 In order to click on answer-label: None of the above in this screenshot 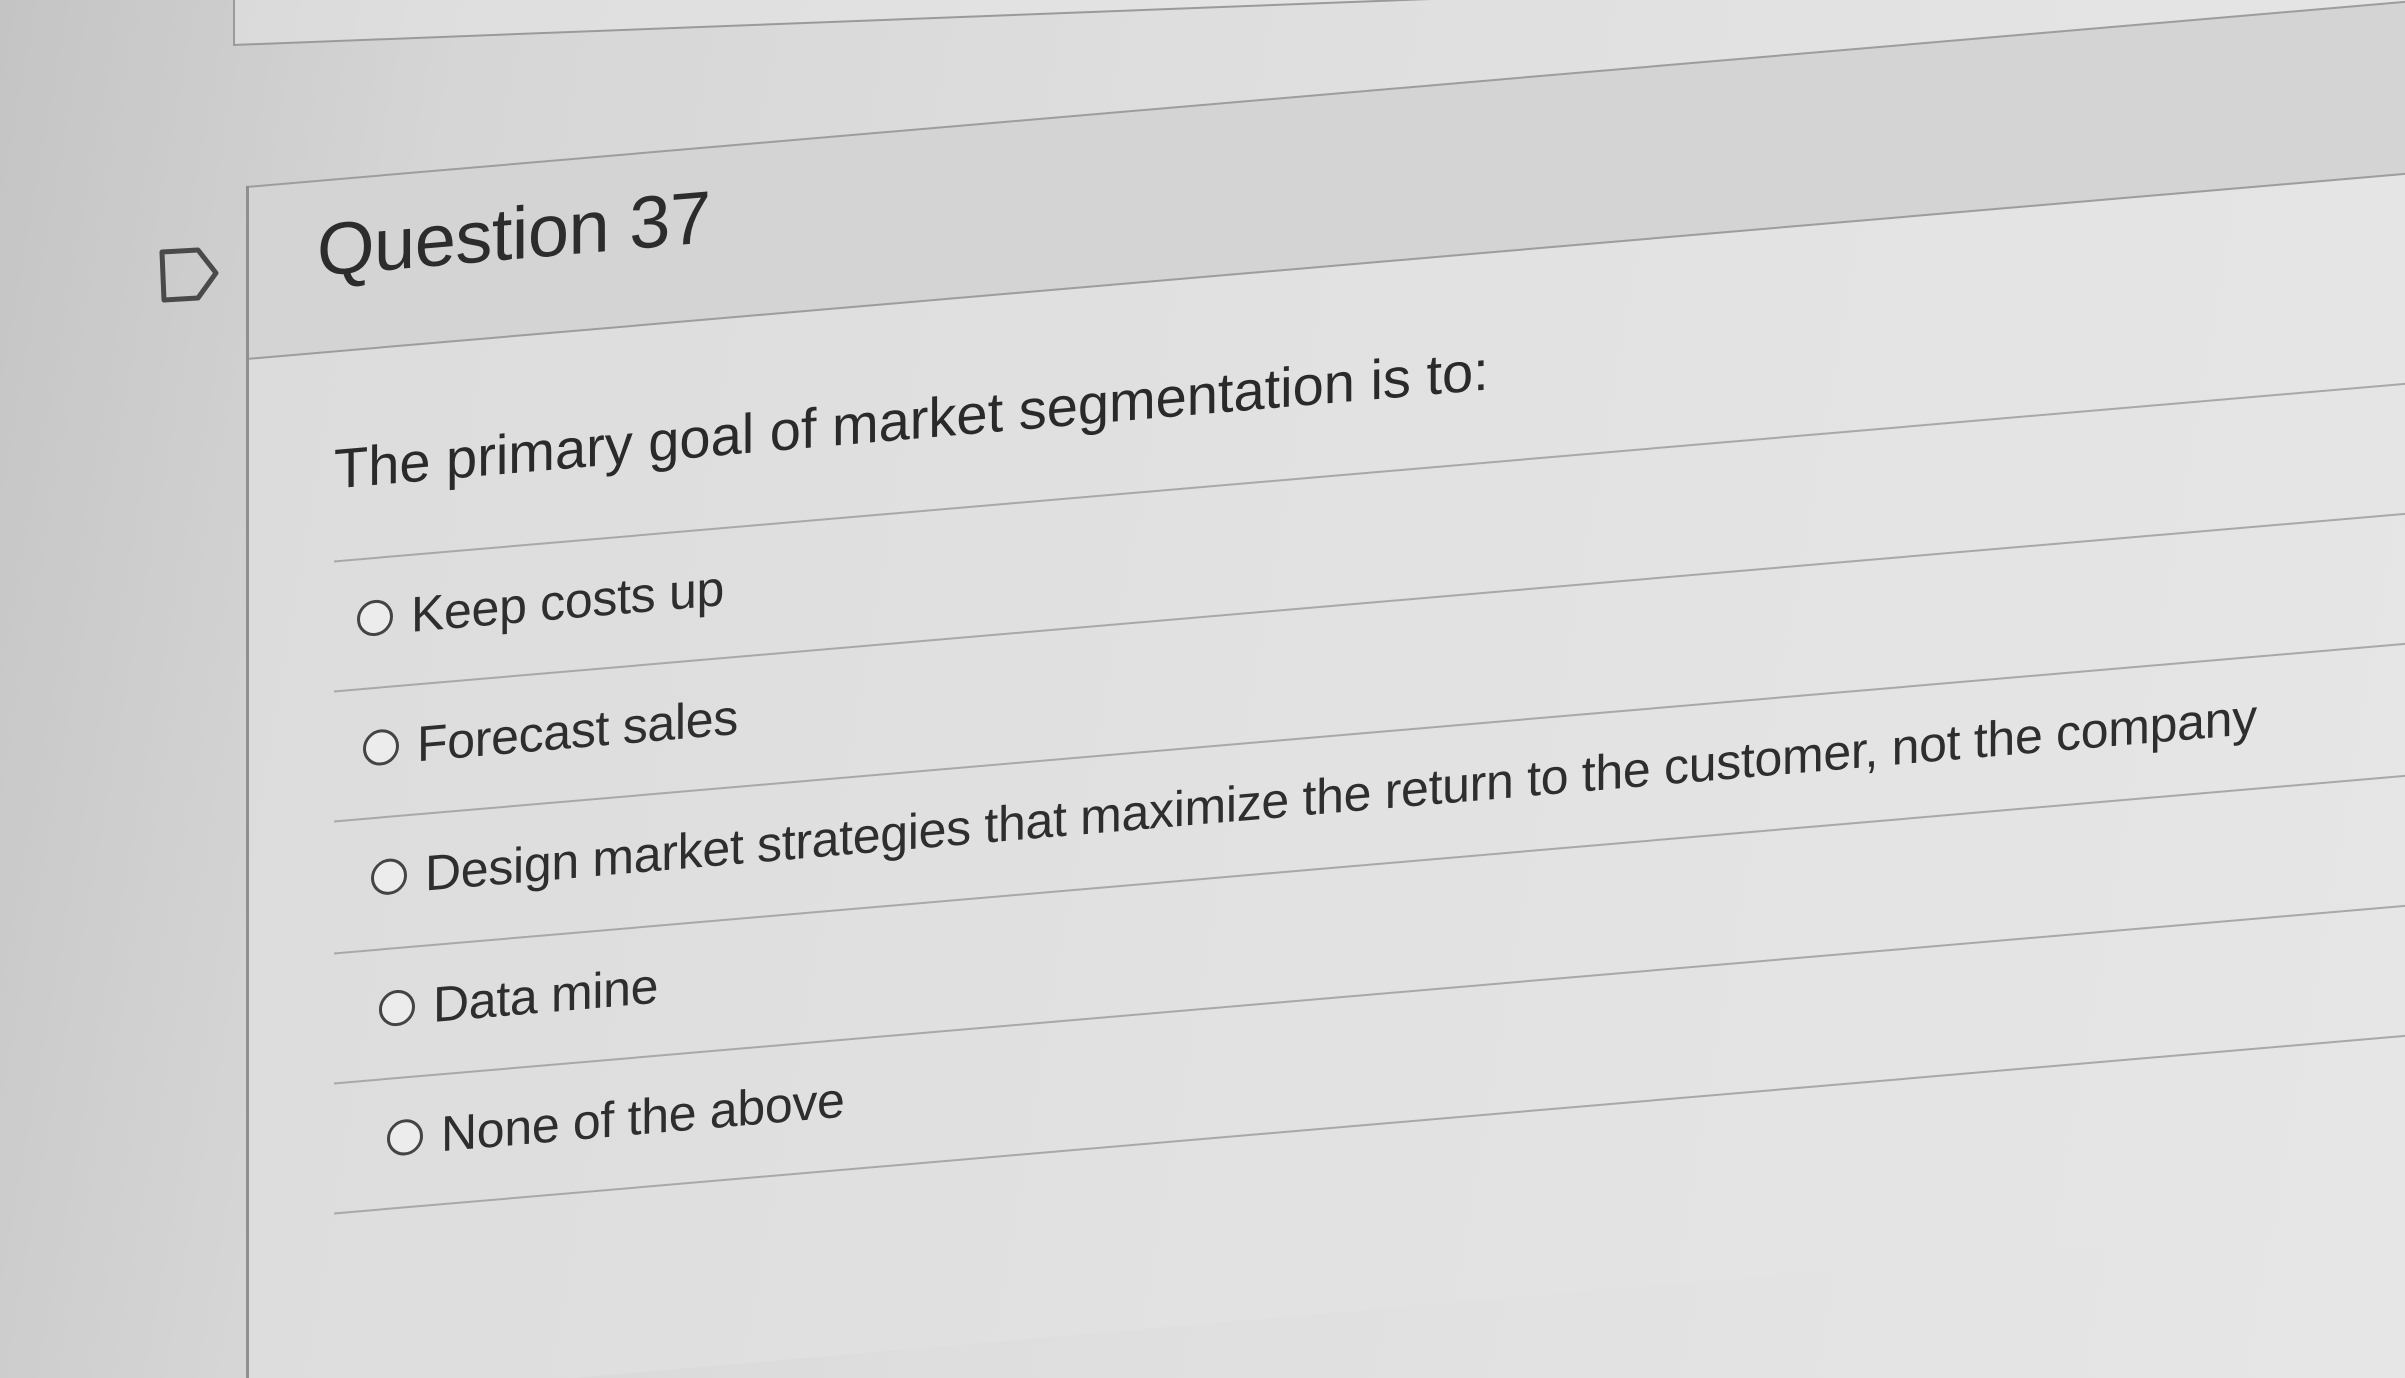, I will do `click(643, 1117)`.